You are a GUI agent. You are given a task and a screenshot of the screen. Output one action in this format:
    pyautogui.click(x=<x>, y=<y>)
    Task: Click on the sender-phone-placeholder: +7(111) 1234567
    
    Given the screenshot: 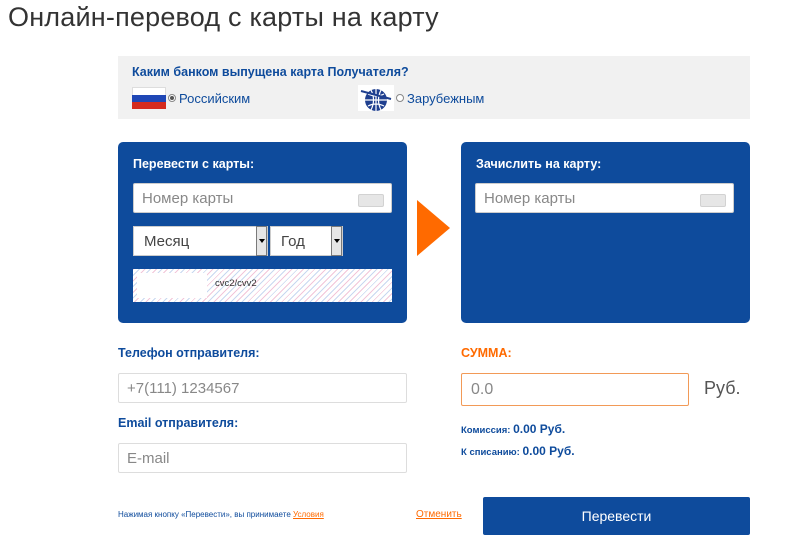 What is the action you would take?
    pyautogui.click(x=183, y=388)
    